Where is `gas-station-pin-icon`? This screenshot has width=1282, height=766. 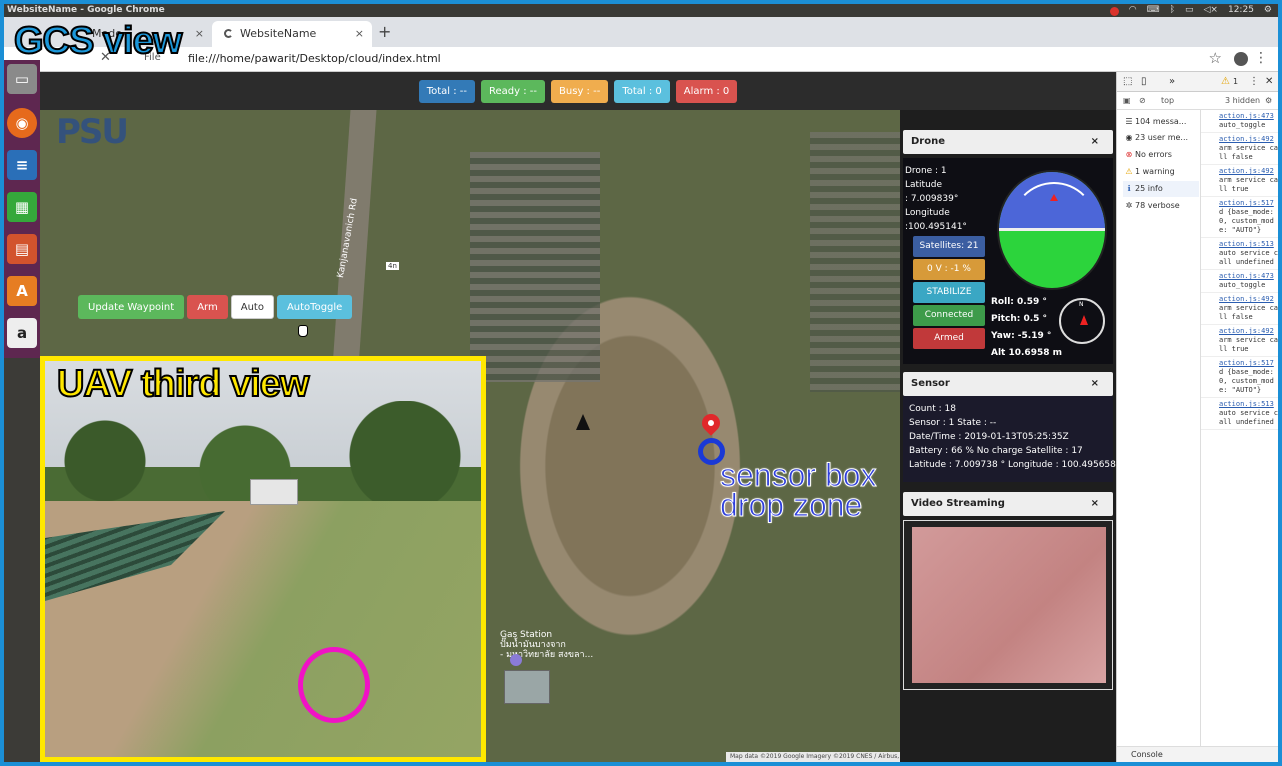
gas-station-pin-icon is located at coordinates (516, 660).